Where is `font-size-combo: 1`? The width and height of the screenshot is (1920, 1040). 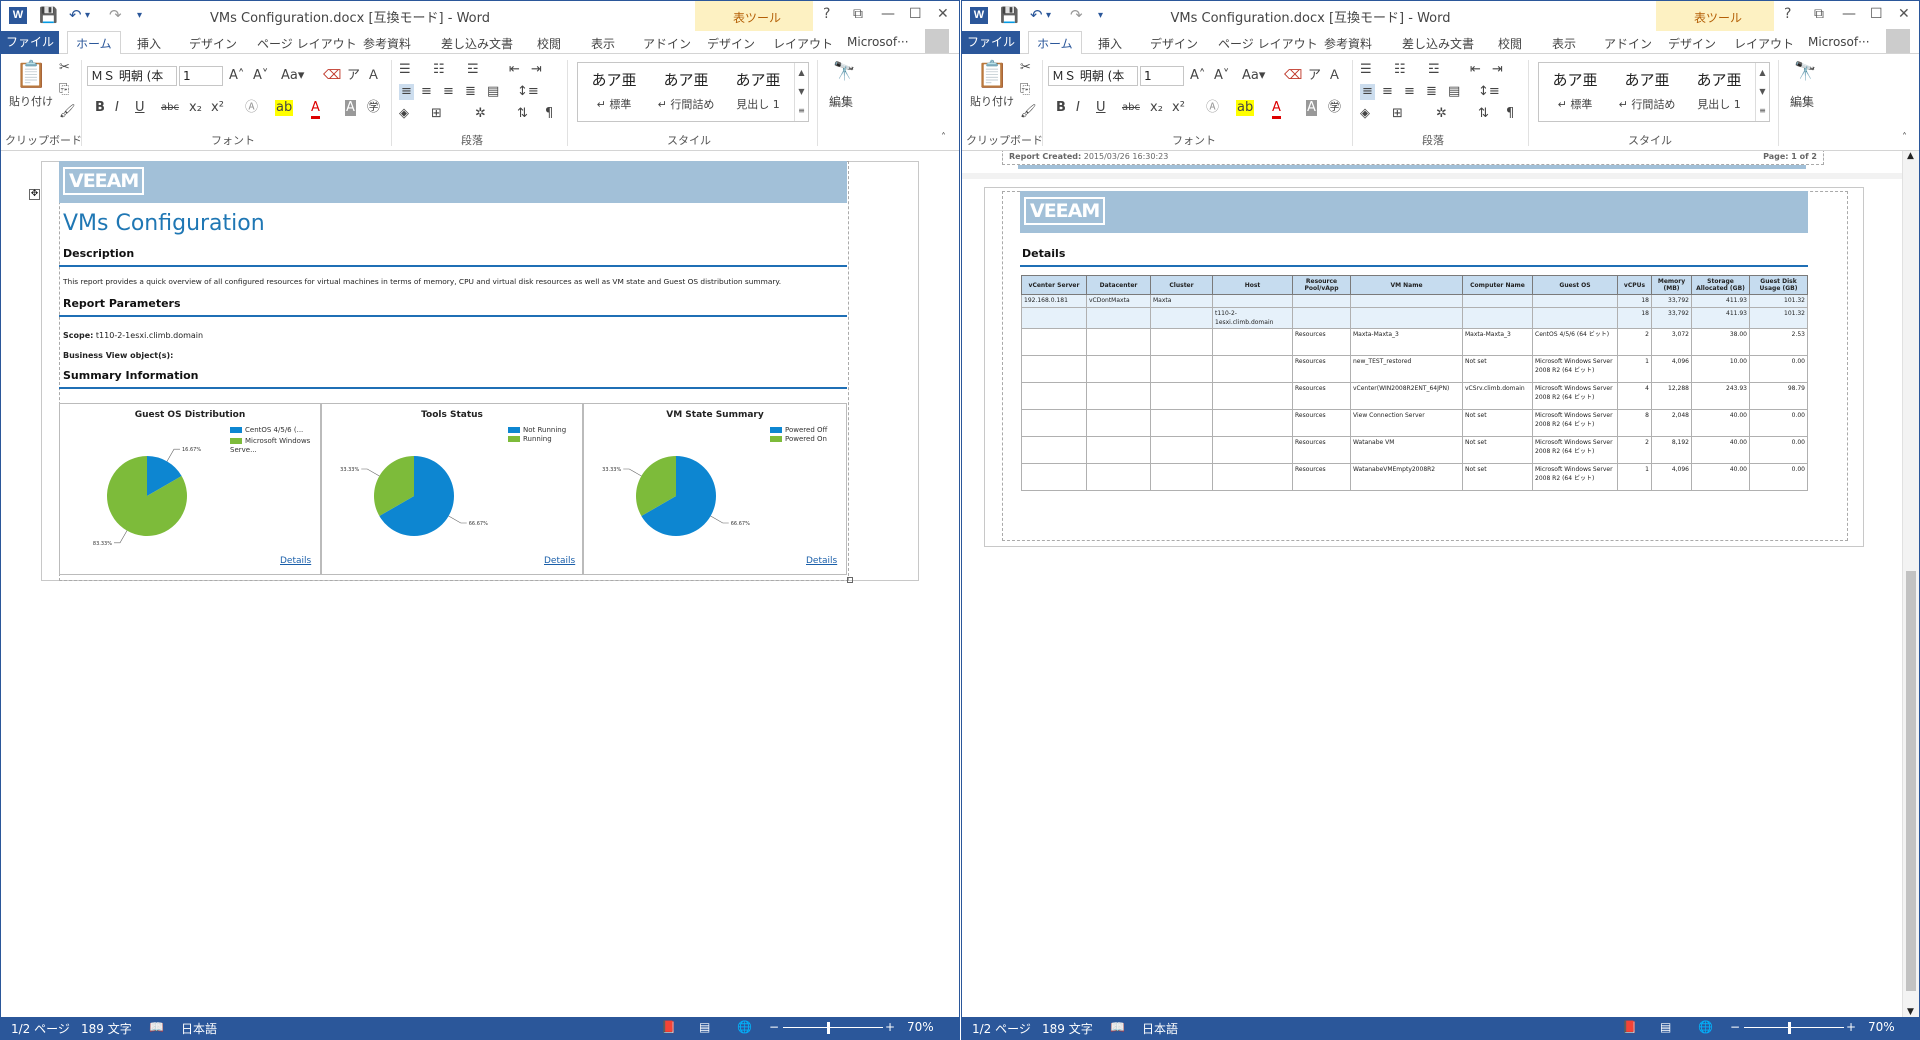 font-size-combo: 1 is located at coordinates (1162, 76).